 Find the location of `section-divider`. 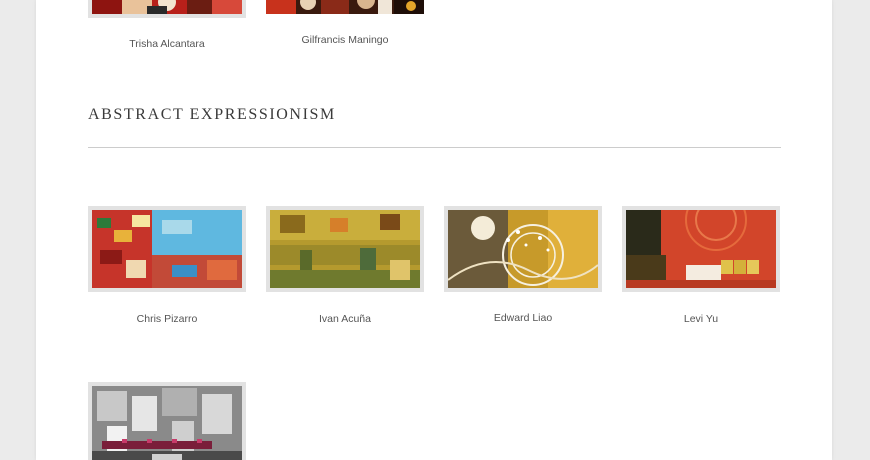

section-divider is located at coordinates (434, 147).